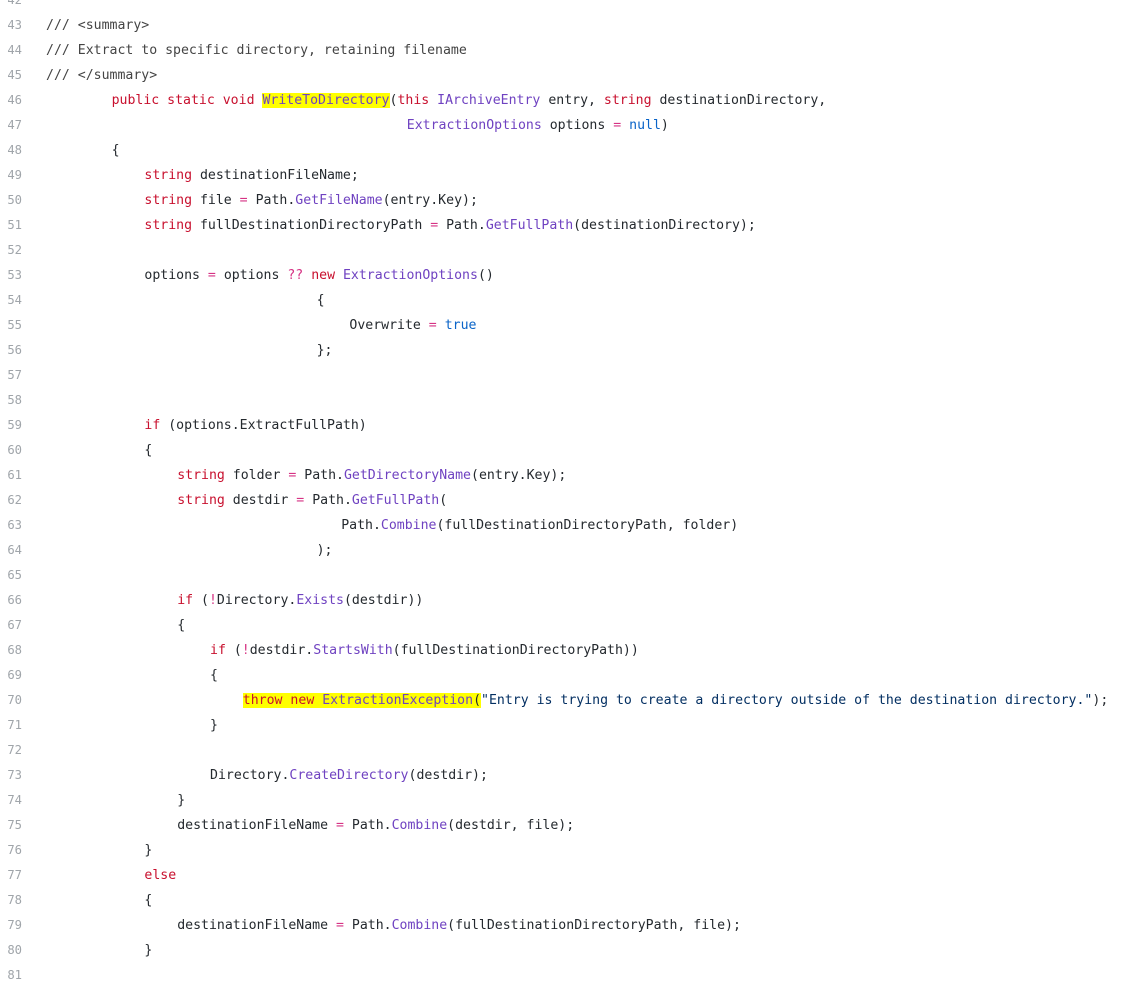  Describe the element at coordinates (14, 950) in the screenshot. I see `line-number: 80` at that location.